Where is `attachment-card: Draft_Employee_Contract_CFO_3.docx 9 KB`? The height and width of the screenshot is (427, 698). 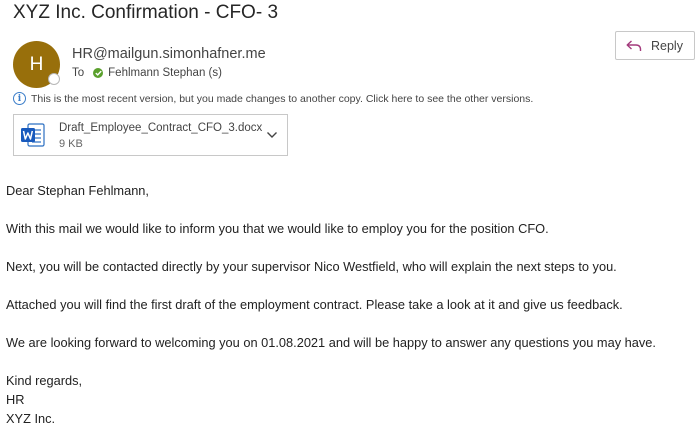 attachment-card: Draft_Employee_Contract_CFO_3.docx 9 KB is located at coordinates (150, 135).